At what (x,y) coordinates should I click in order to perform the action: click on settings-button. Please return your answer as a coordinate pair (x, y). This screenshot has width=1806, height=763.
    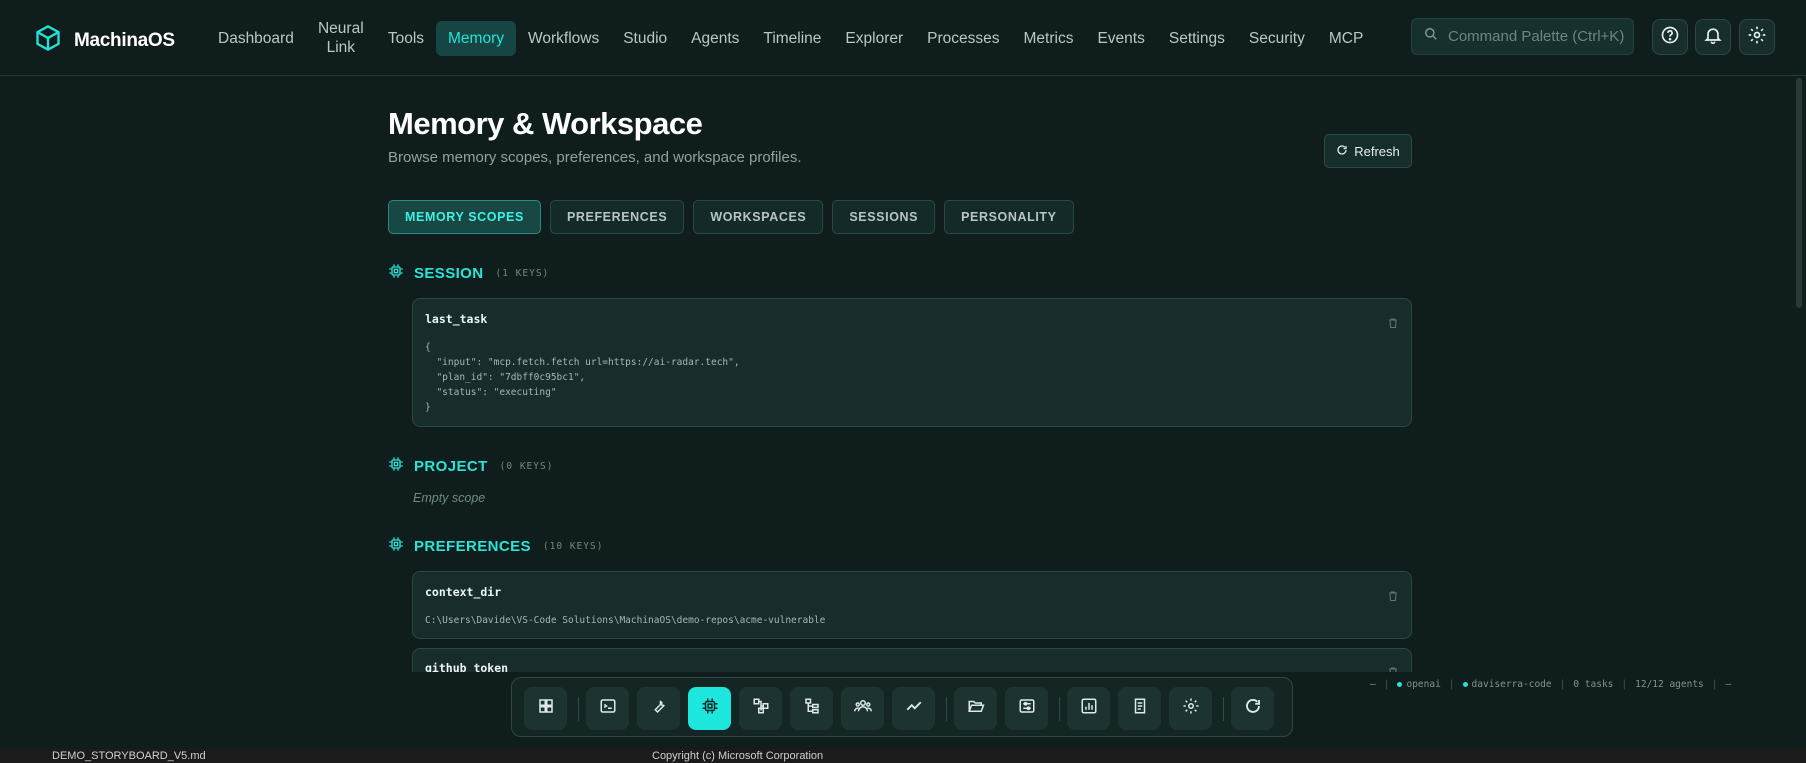
    Looking at the image, I should click on (1757, 37).